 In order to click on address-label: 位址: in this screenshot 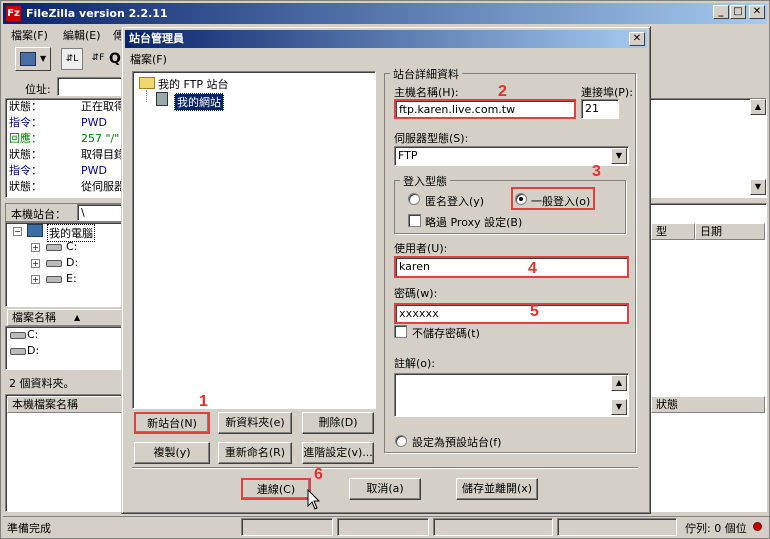, I will do `click(38, 89)`.